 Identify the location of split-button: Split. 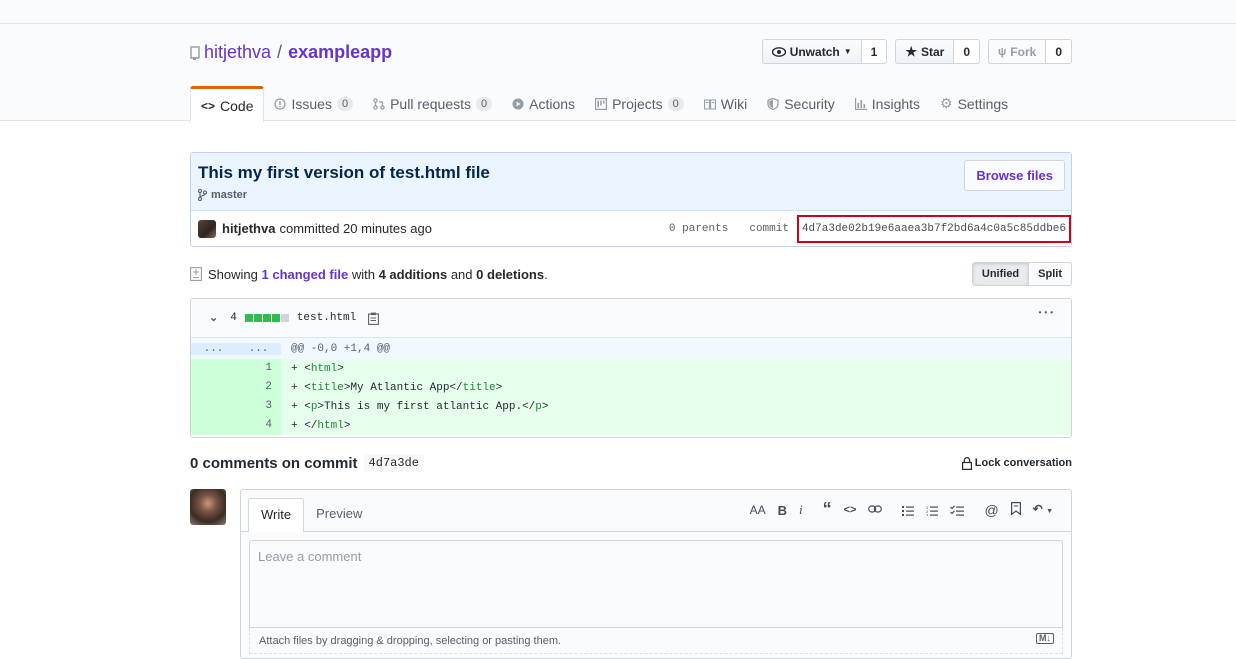
(1050, 274).